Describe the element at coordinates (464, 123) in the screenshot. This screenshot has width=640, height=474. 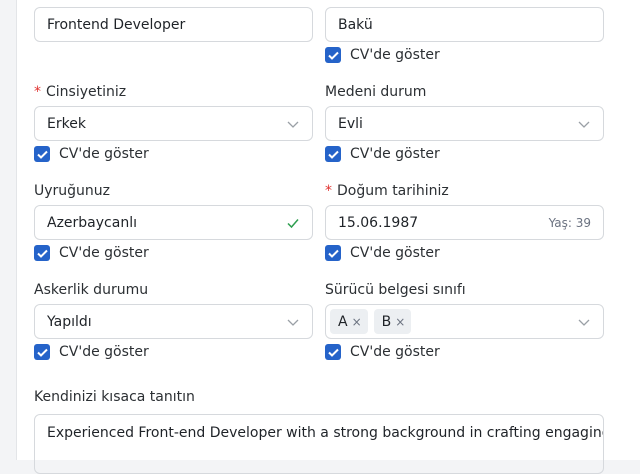
I see `marital-select: Evli` at that location.